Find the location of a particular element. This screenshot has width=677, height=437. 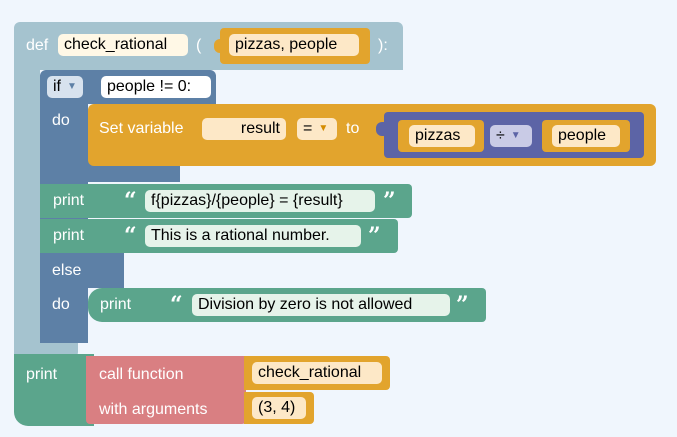

params-field: pizzas, people is located at coordinates (294, 45).